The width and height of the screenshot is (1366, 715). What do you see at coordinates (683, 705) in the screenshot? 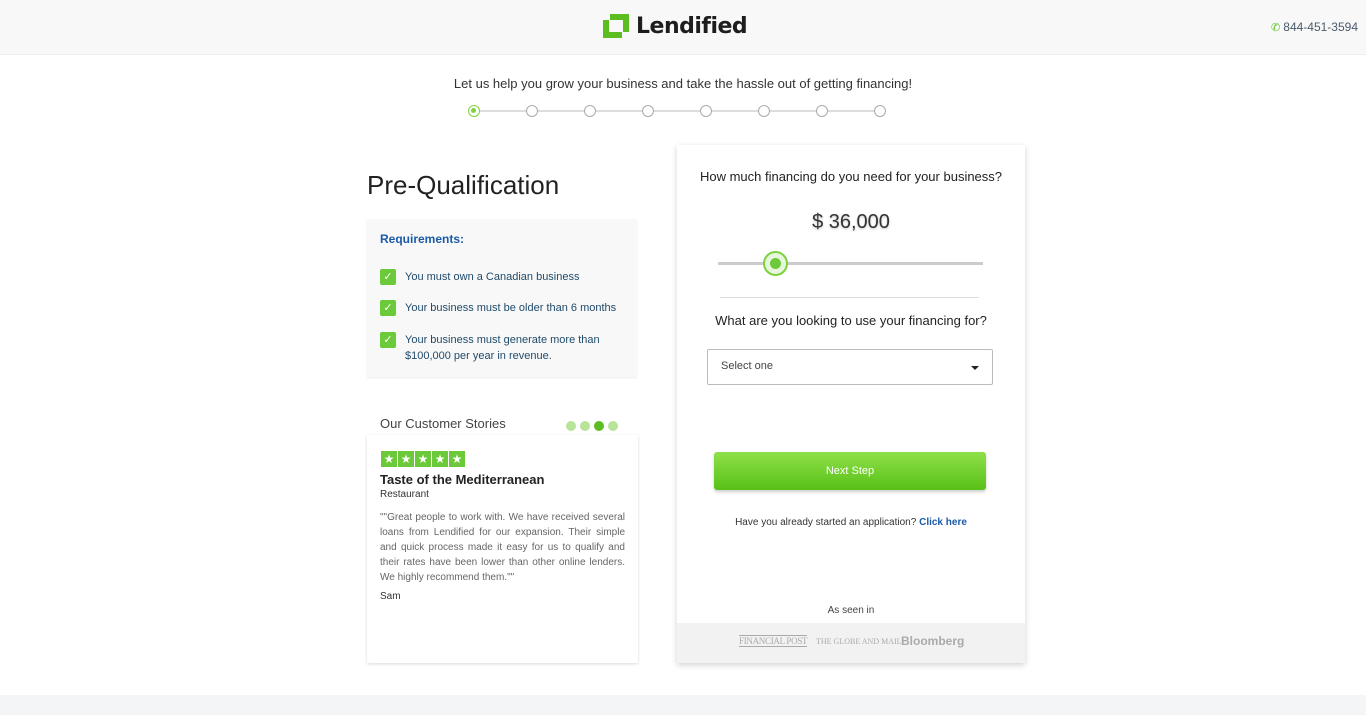
I see `footer-bar` at bounding box center [683, 705].